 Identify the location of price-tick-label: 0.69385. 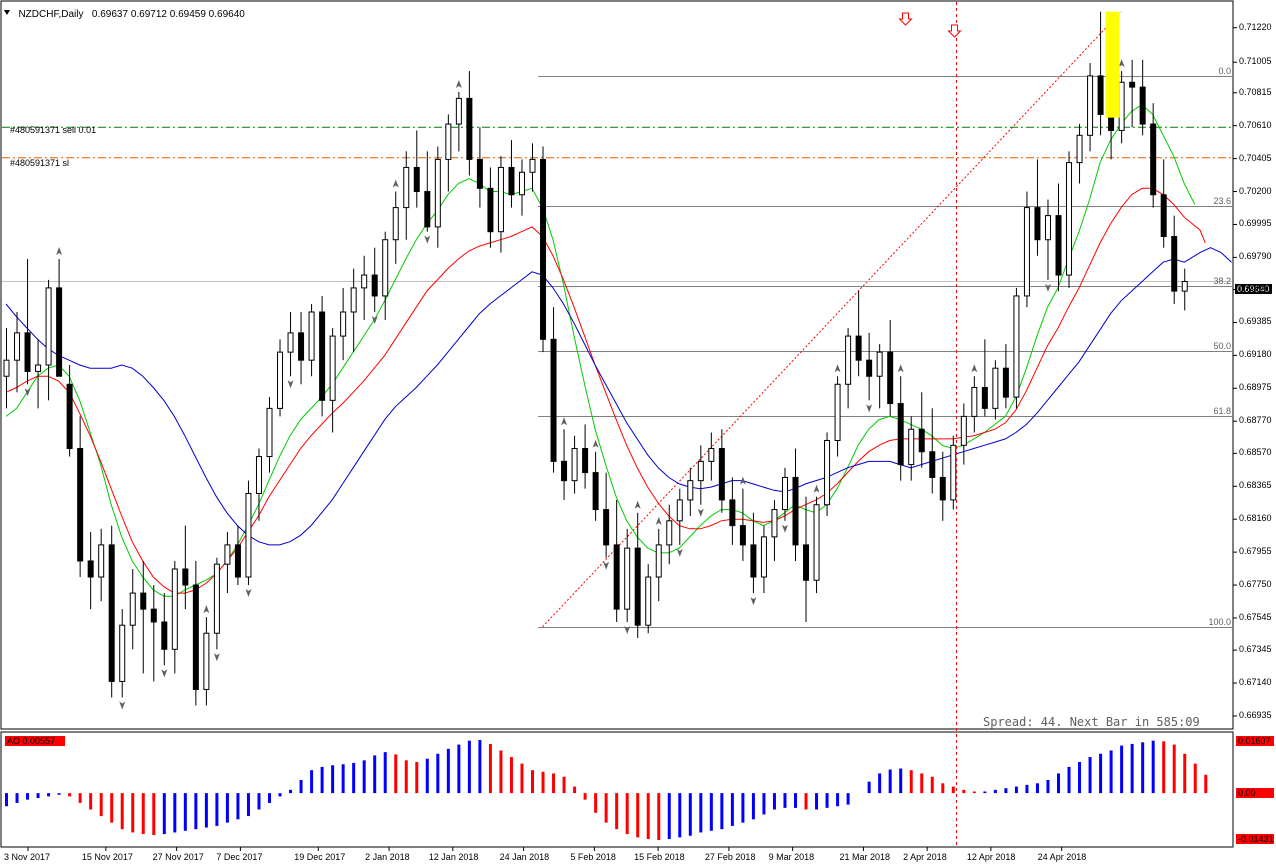
(1255, 321).